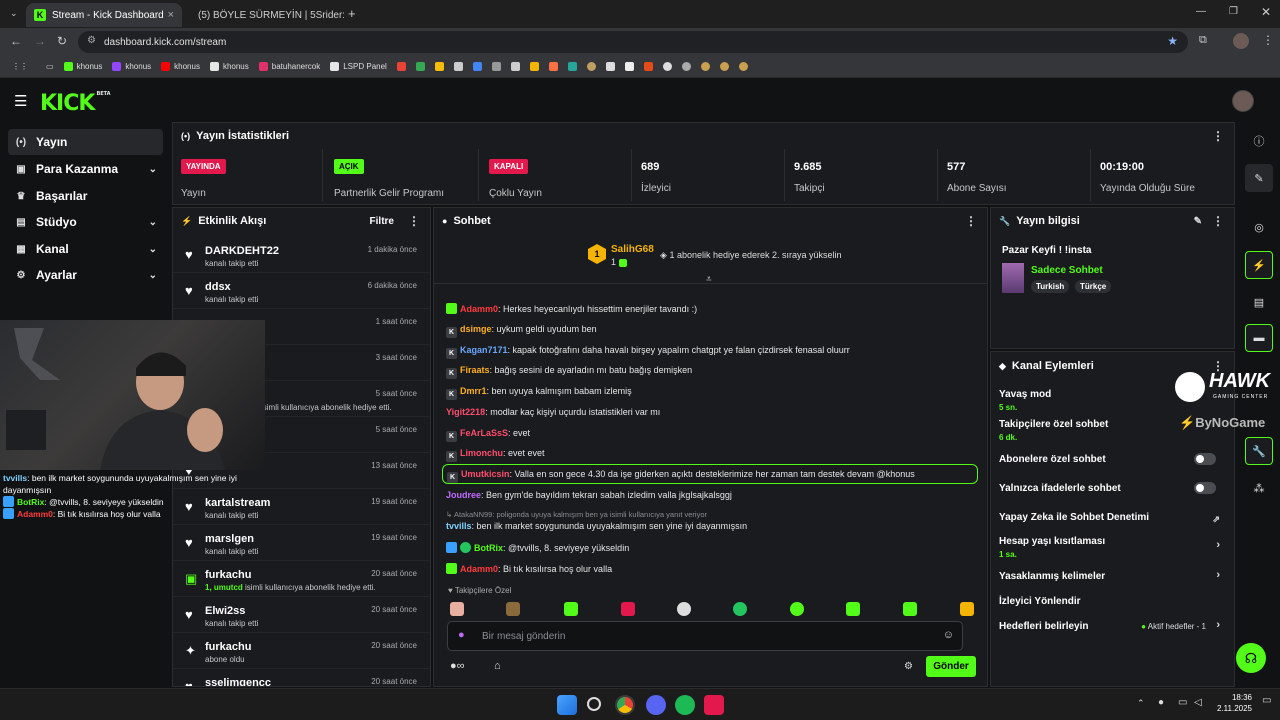 This screenshot has width=1280, height=720. What do you see at coordinates (1259, 265) in the screenshot?
I see `lightning-icon: ⚡` at bounding box center [1259, 265].